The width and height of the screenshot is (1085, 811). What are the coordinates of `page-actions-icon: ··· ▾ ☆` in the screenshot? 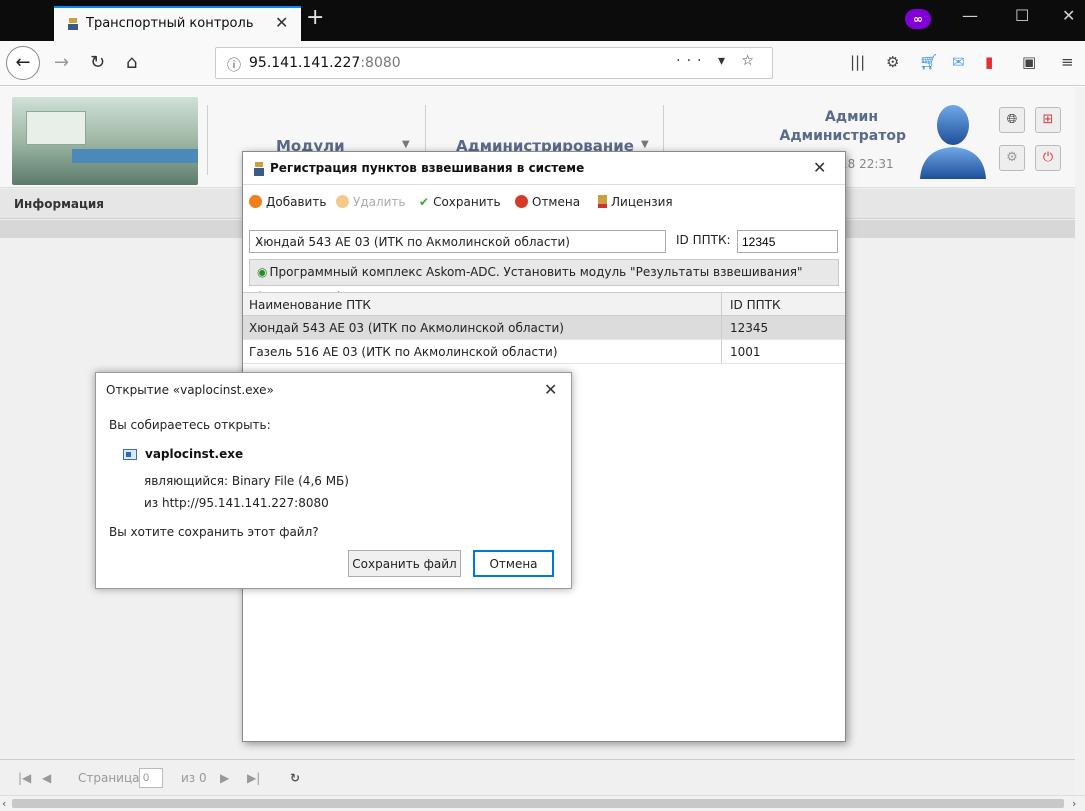 It's located at (718, 61).